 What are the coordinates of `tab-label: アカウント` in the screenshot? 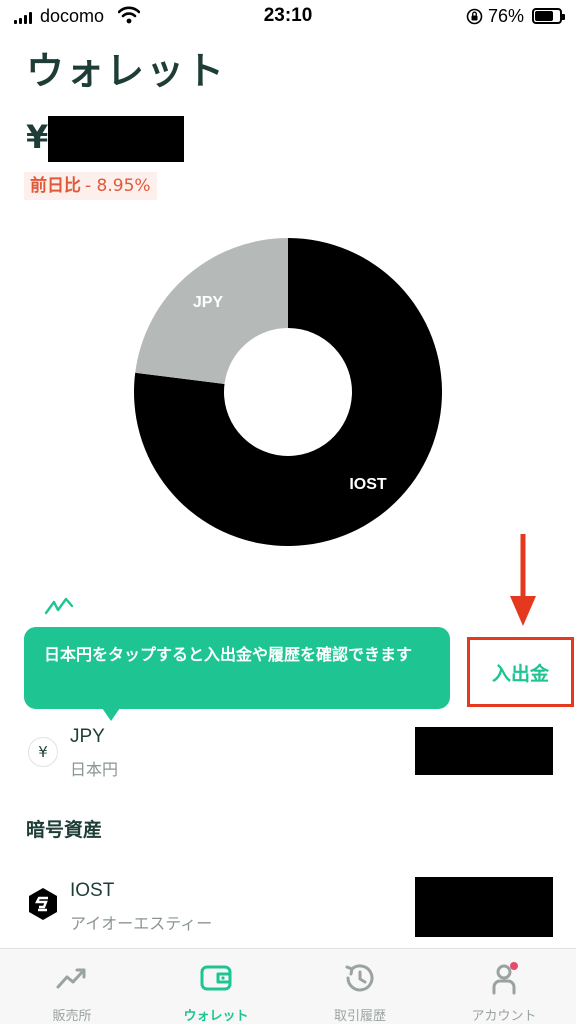 It's located at (504, 1016).